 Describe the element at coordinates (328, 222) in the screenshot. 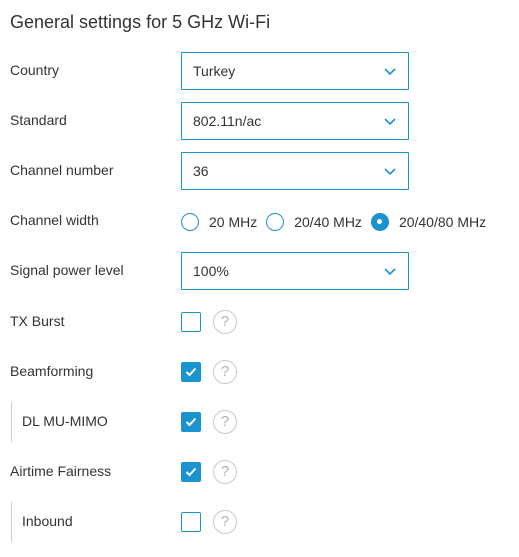

I see `radio-label: 20/40 MHz` at that location.